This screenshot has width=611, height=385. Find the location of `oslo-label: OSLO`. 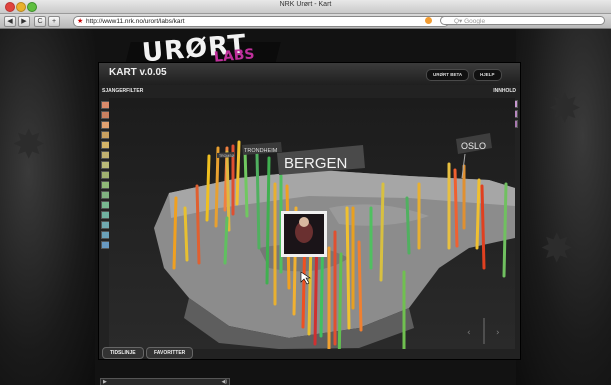

oslo-label: OSLO is located at coordinates (473, 146).